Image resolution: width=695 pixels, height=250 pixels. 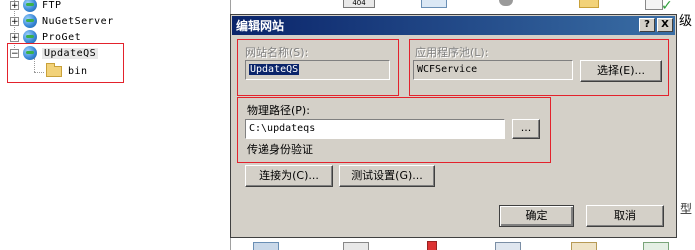 What do you see at coordinates (65, 63) in the screenshot?
I see `tree-highlight-box` at bounding box center [65, 63].